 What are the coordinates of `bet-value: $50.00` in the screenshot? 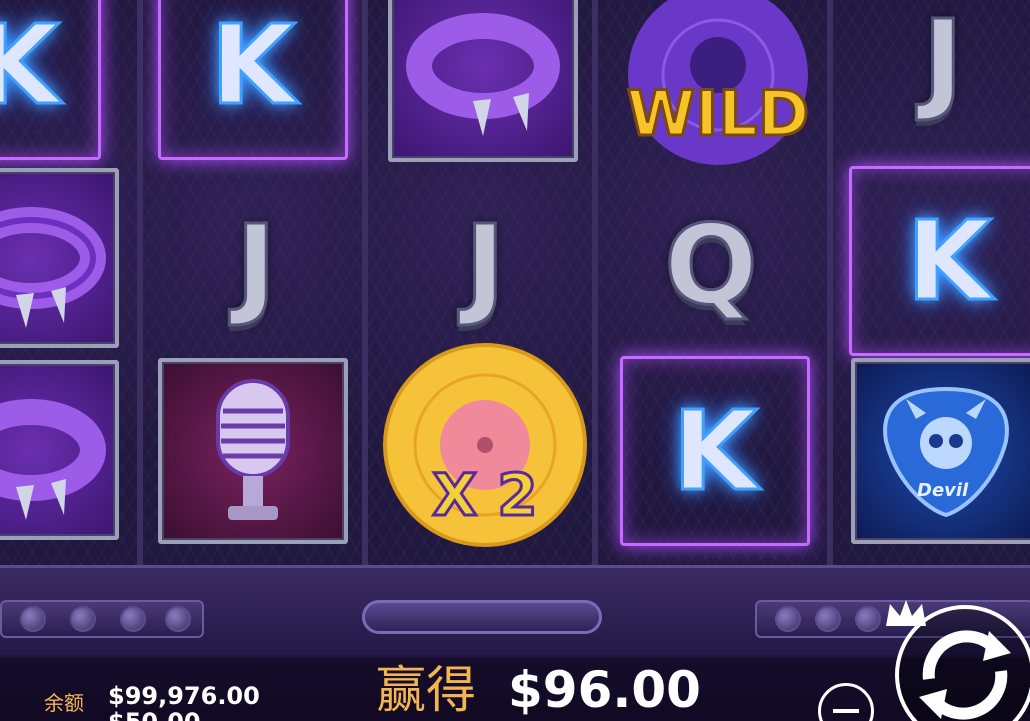 It's located at (154, 714).